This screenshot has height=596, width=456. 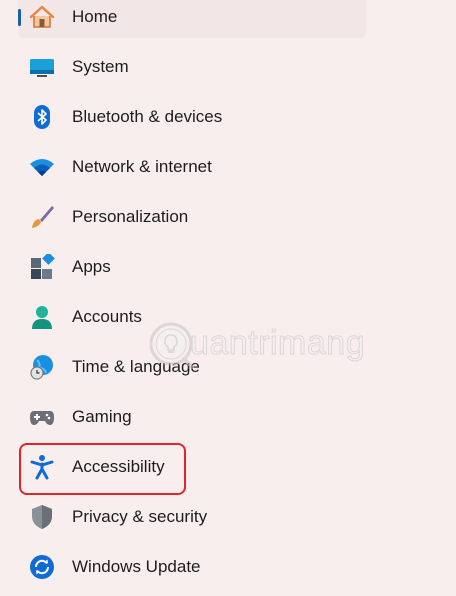 I want to click on selection-indicator, so click(x=19, y=17).